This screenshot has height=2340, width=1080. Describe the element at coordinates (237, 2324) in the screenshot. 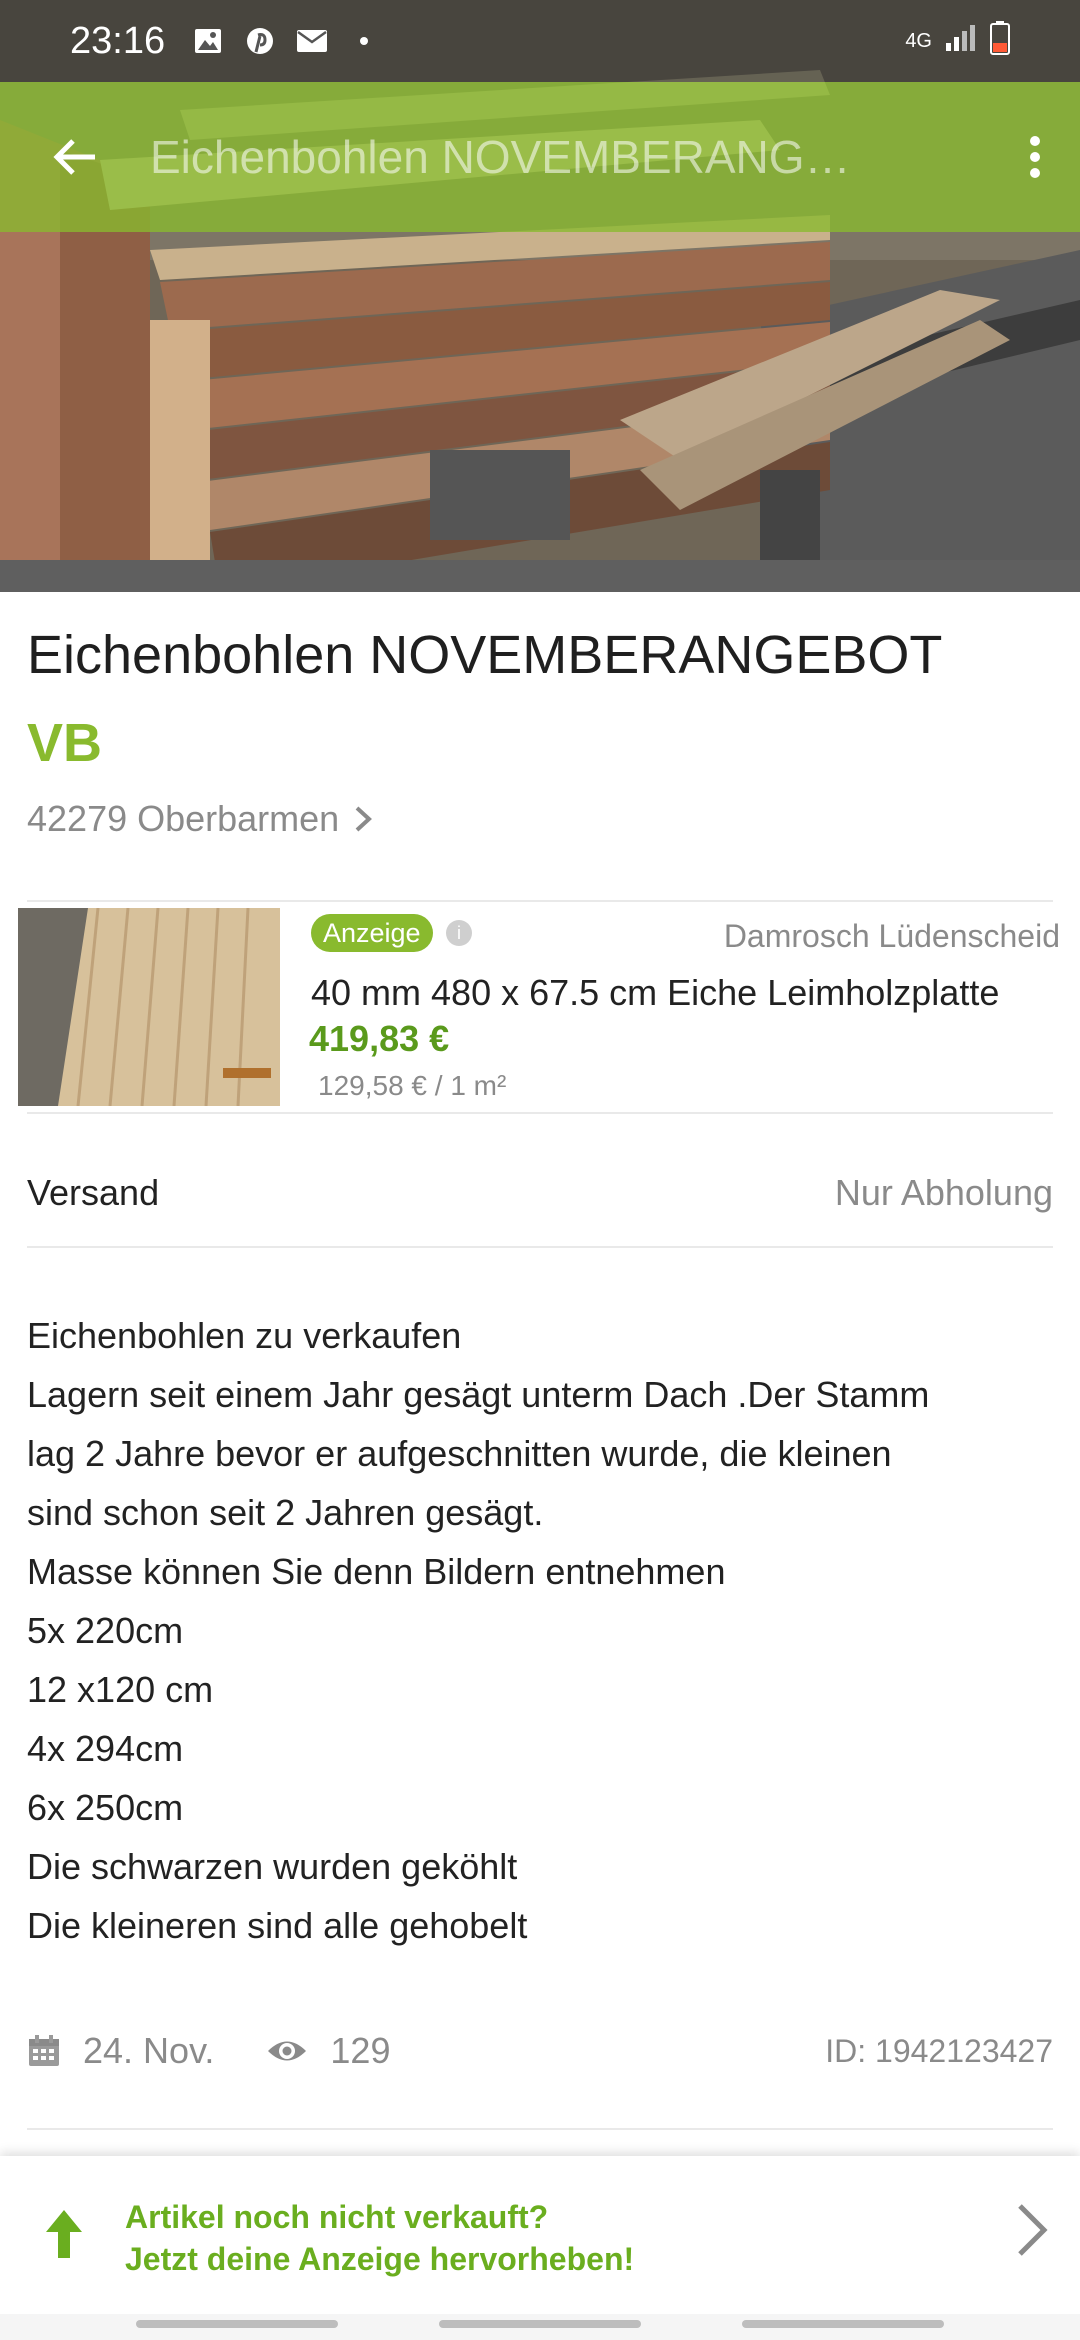

I see `nav-recent-pill` at that location.